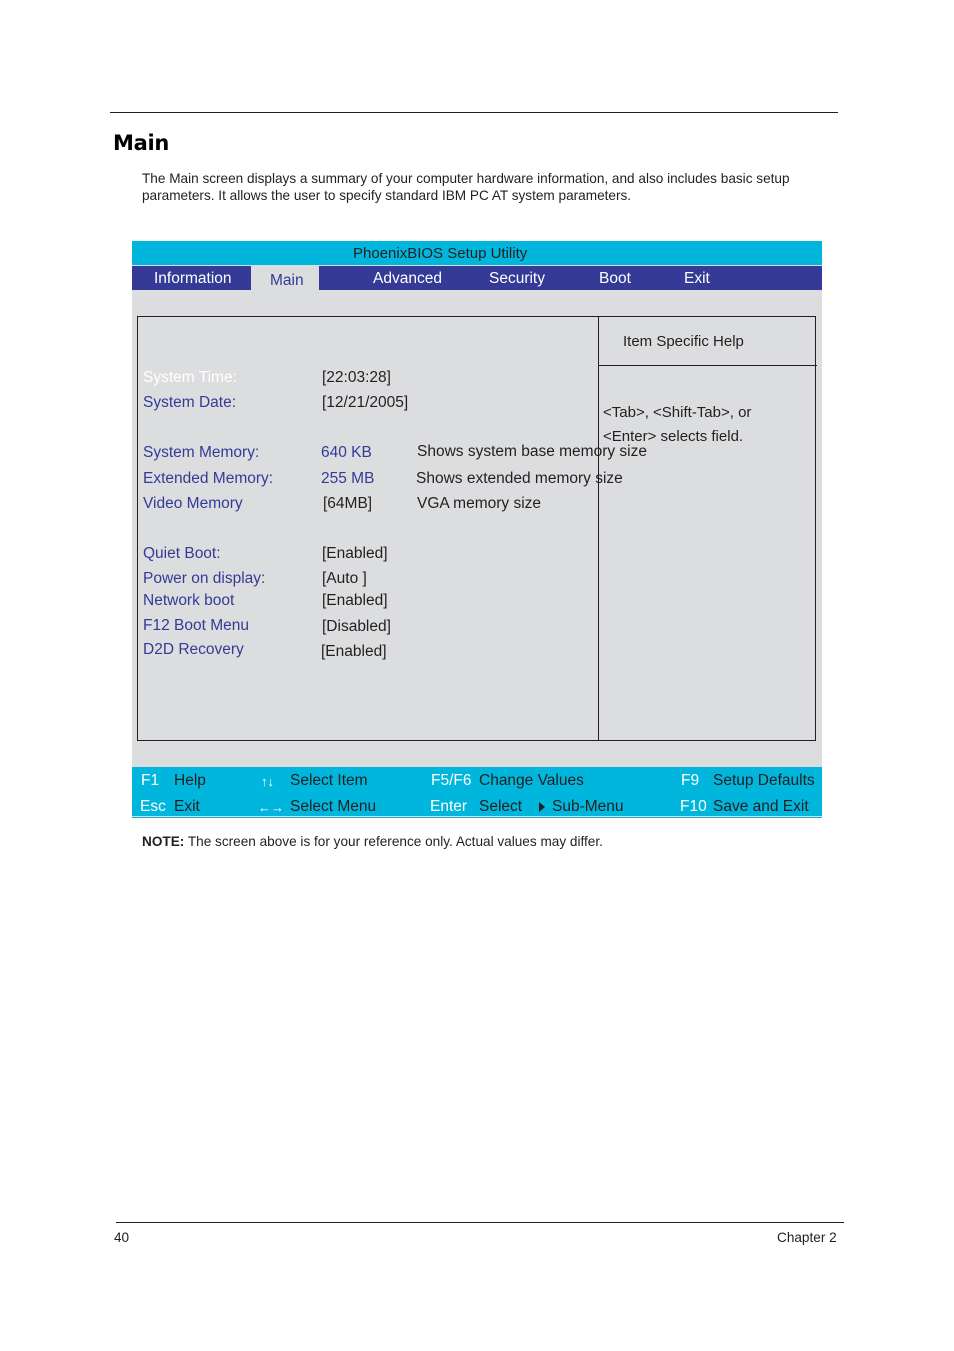 This screenshot has height=1351, width=954. Describe the element at coordinates (329, 780) in the screenshot. I see `key-select-item-desc: Select Item` at that location.